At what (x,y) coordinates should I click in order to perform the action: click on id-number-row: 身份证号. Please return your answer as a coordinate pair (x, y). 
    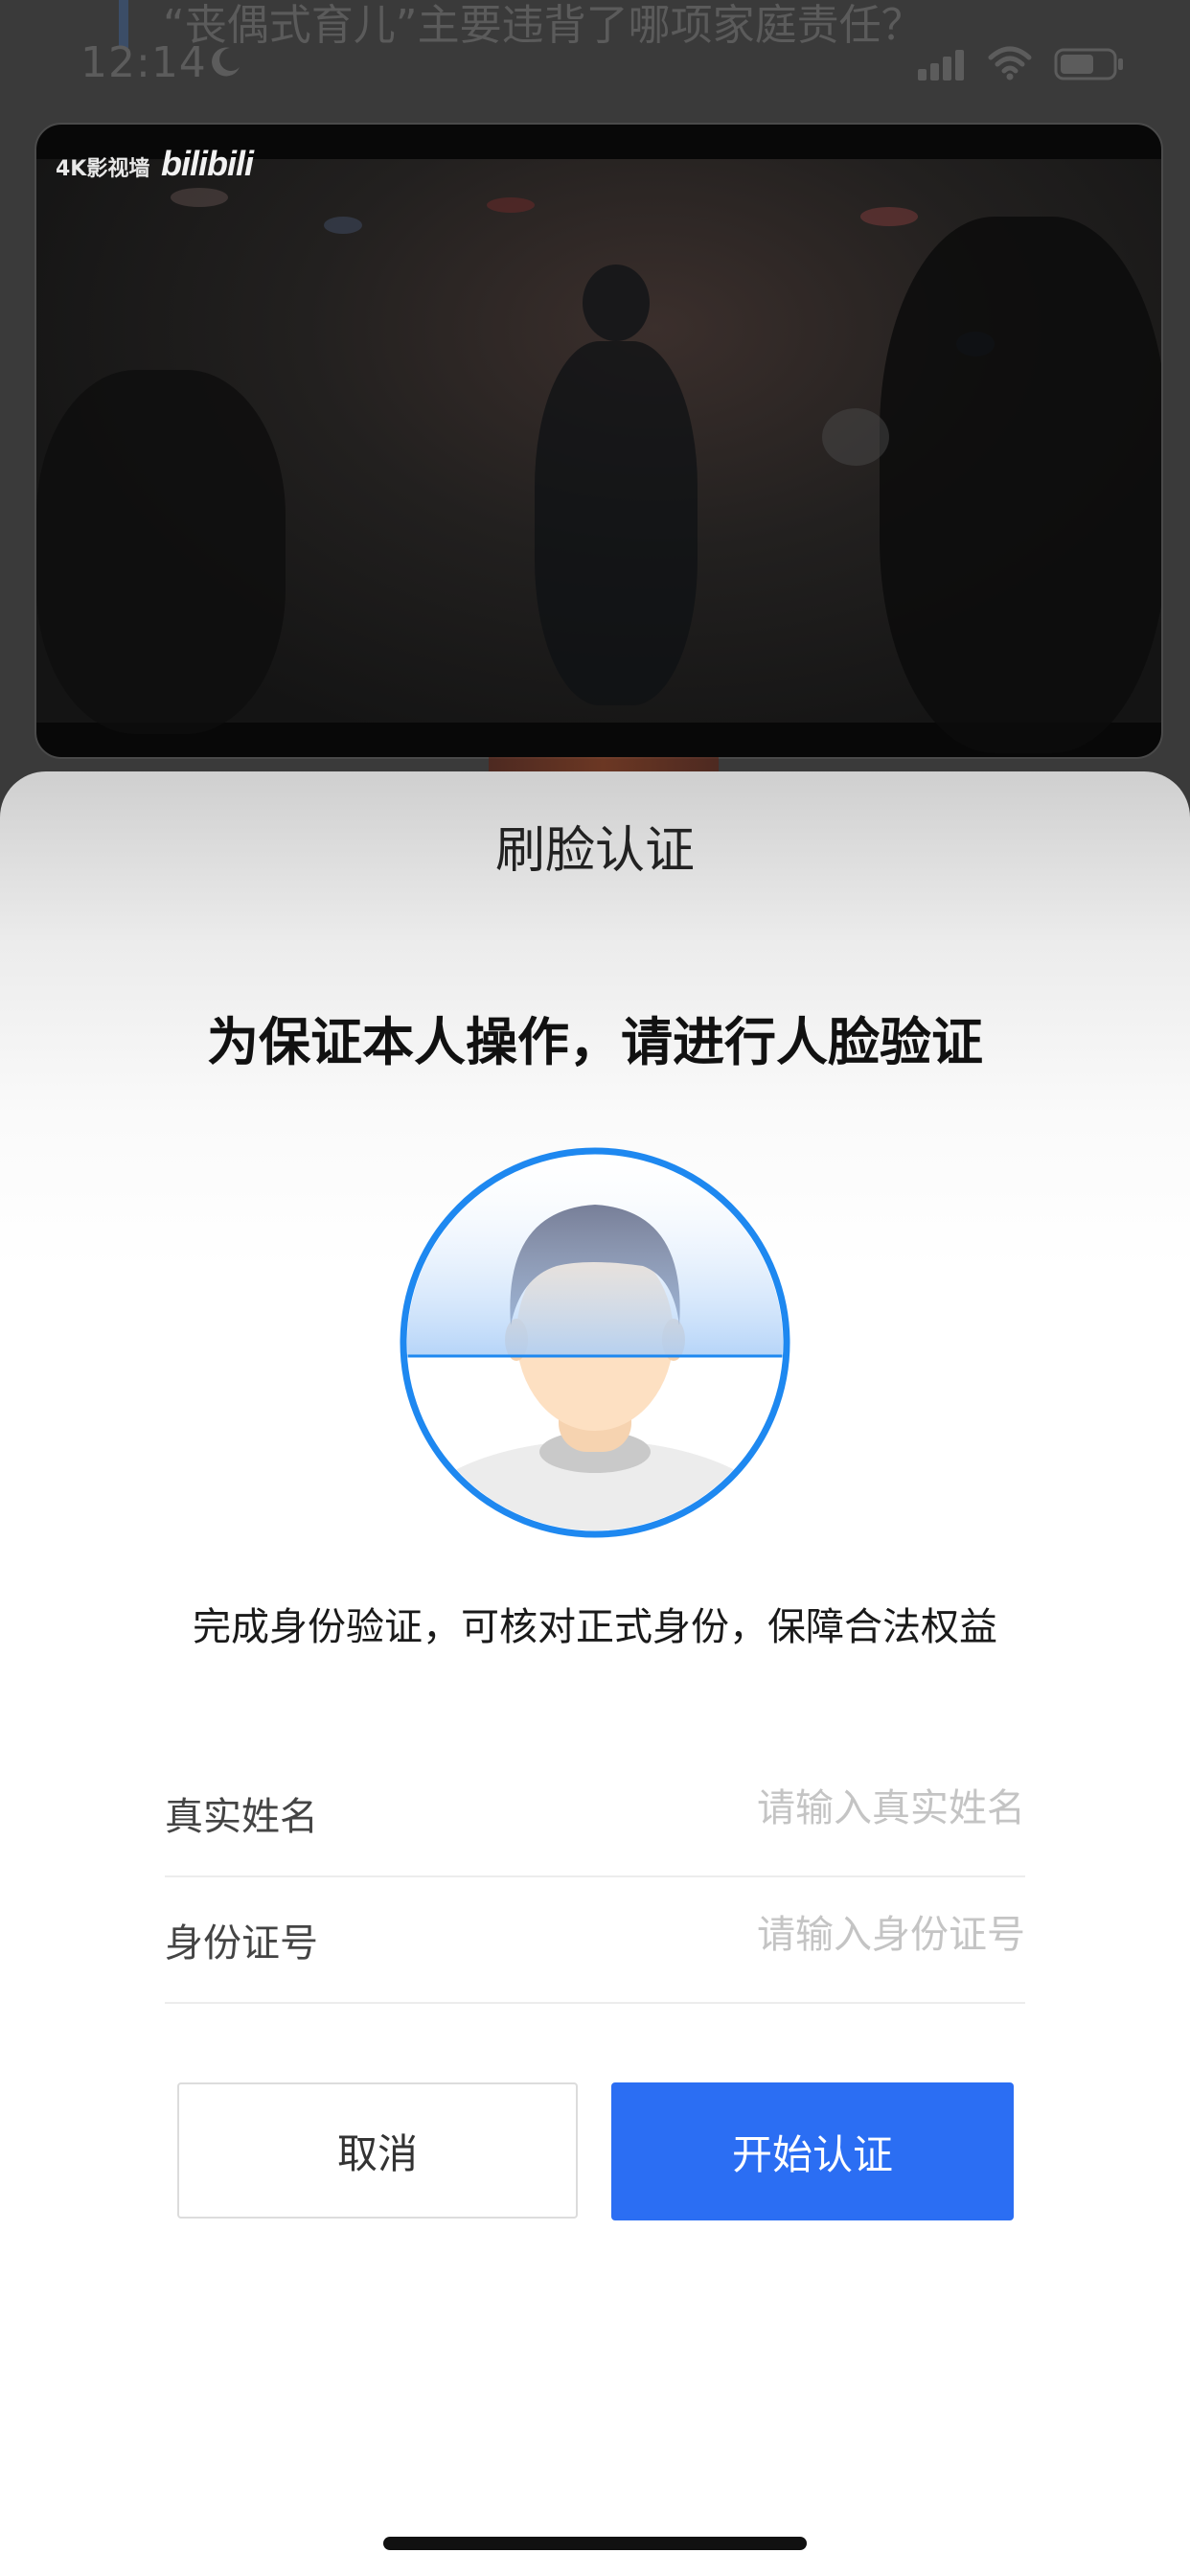
    Looking at the image, I should click on (595, 1940).